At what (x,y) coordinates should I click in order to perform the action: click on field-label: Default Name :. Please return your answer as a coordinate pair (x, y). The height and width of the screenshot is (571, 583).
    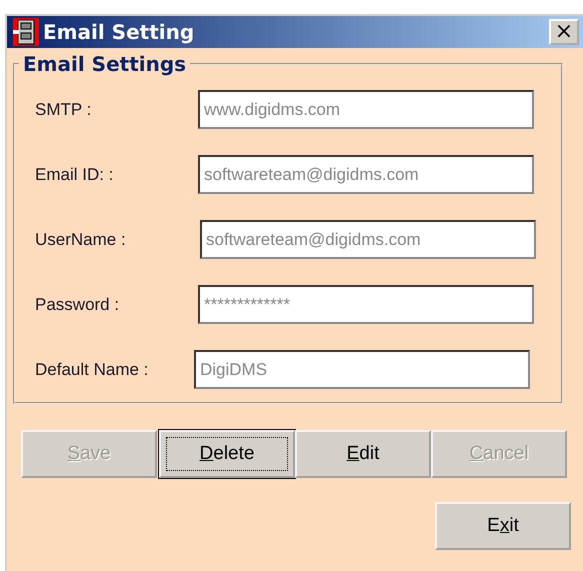
    Looking at the image, I should click on (92, 370).